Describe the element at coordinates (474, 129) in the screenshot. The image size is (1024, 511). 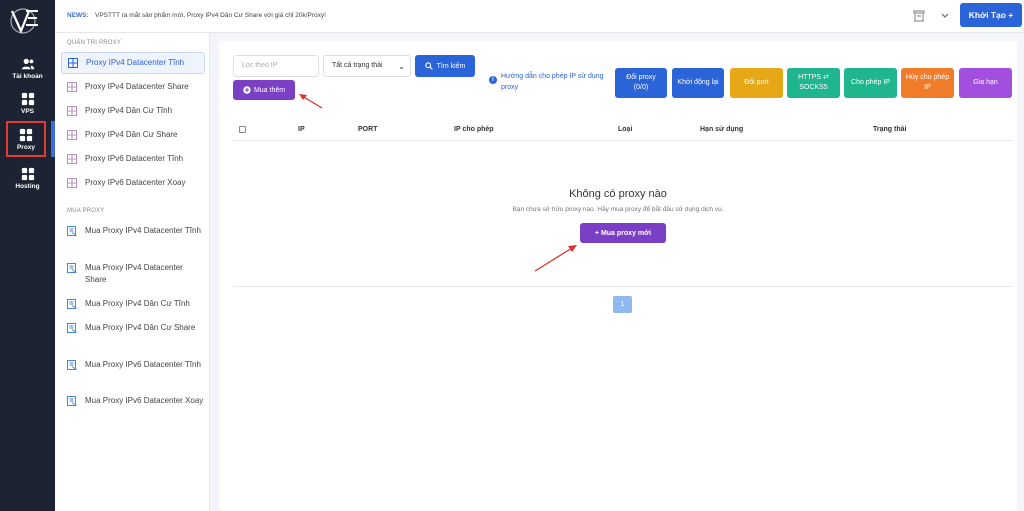
I see `col-allowed-ip: IP cho phép` at that location.